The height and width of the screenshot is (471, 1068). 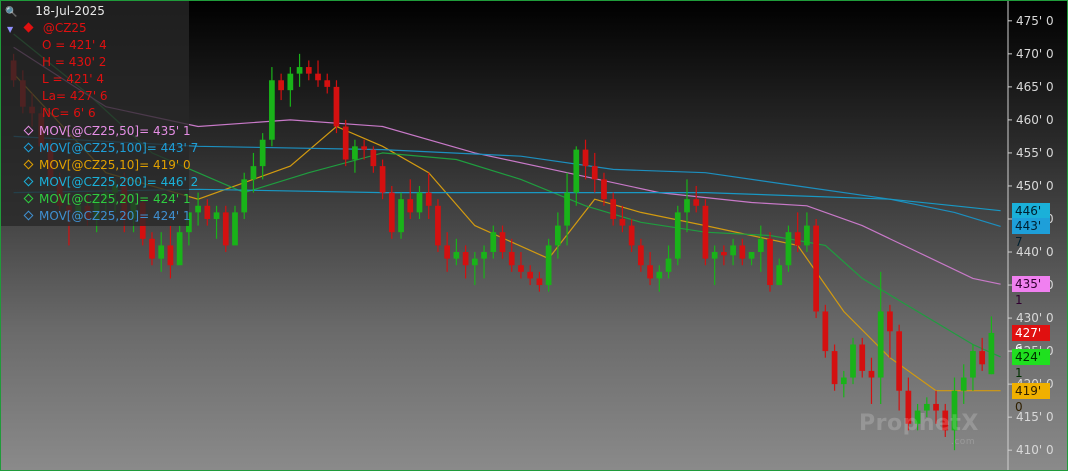 I want to click on collapse-triangle-icon: ▼, so click(x=10, y=29).